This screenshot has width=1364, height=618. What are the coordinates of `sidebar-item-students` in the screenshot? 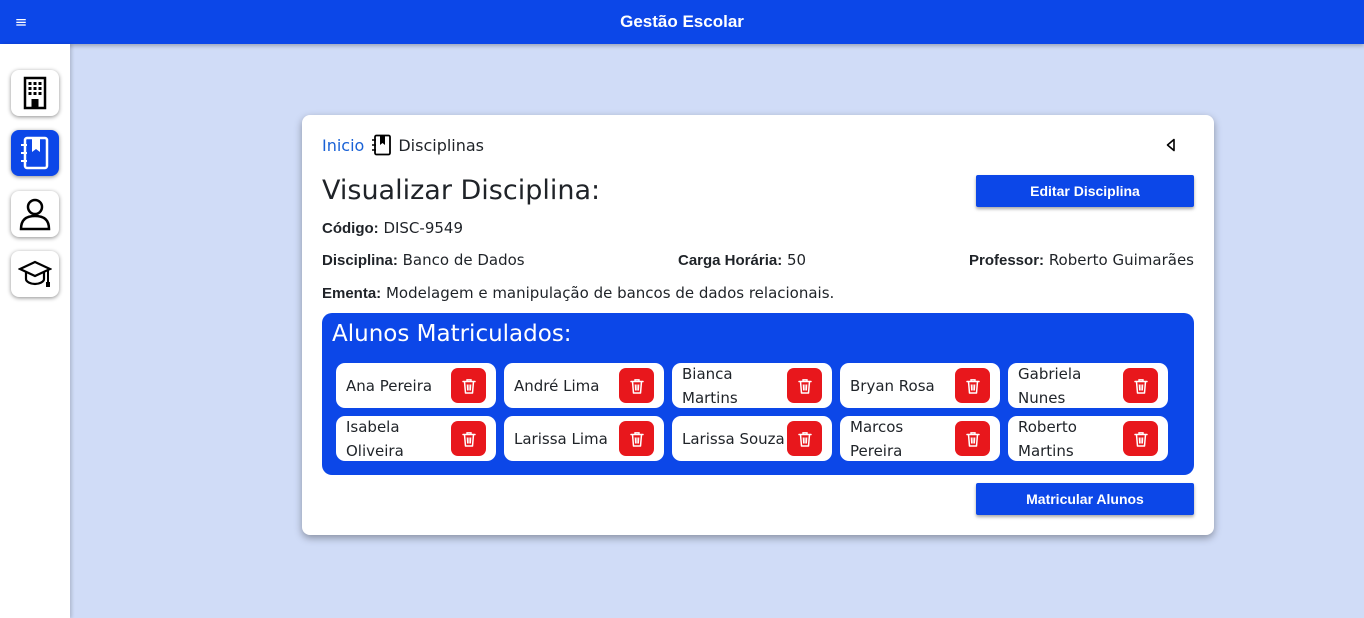 It's located at (35, 274).